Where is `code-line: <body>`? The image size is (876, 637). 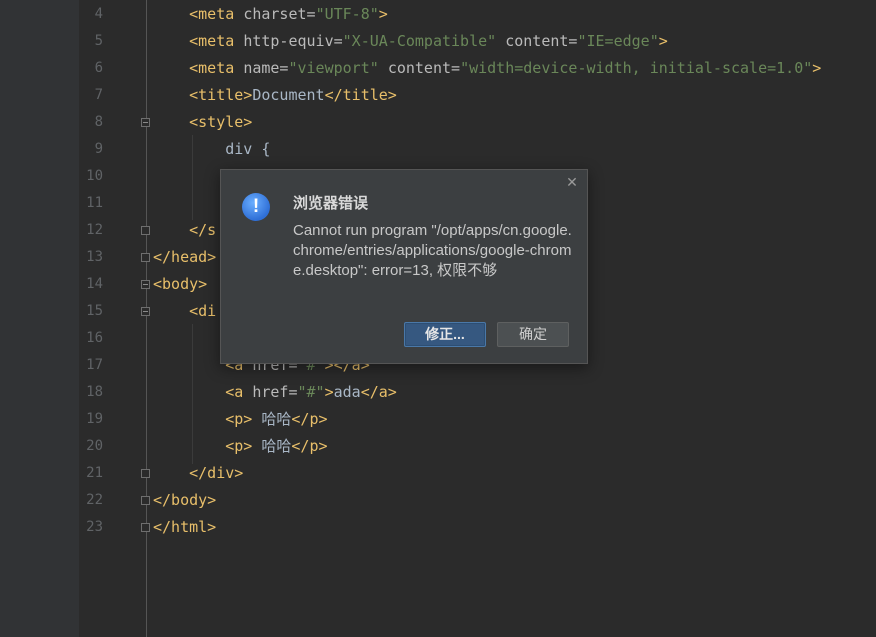 code-line: <body> is located at coordinates (180, 284).